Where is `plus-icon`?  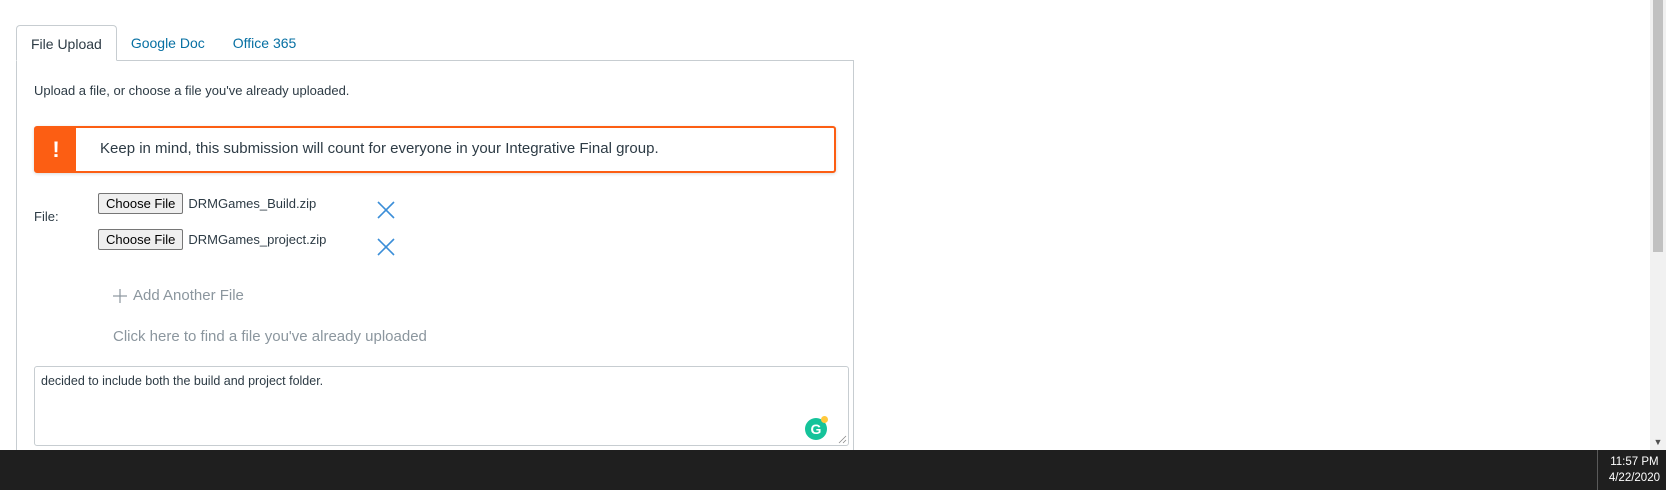 plus-icon is located at coordinates (120, 295).